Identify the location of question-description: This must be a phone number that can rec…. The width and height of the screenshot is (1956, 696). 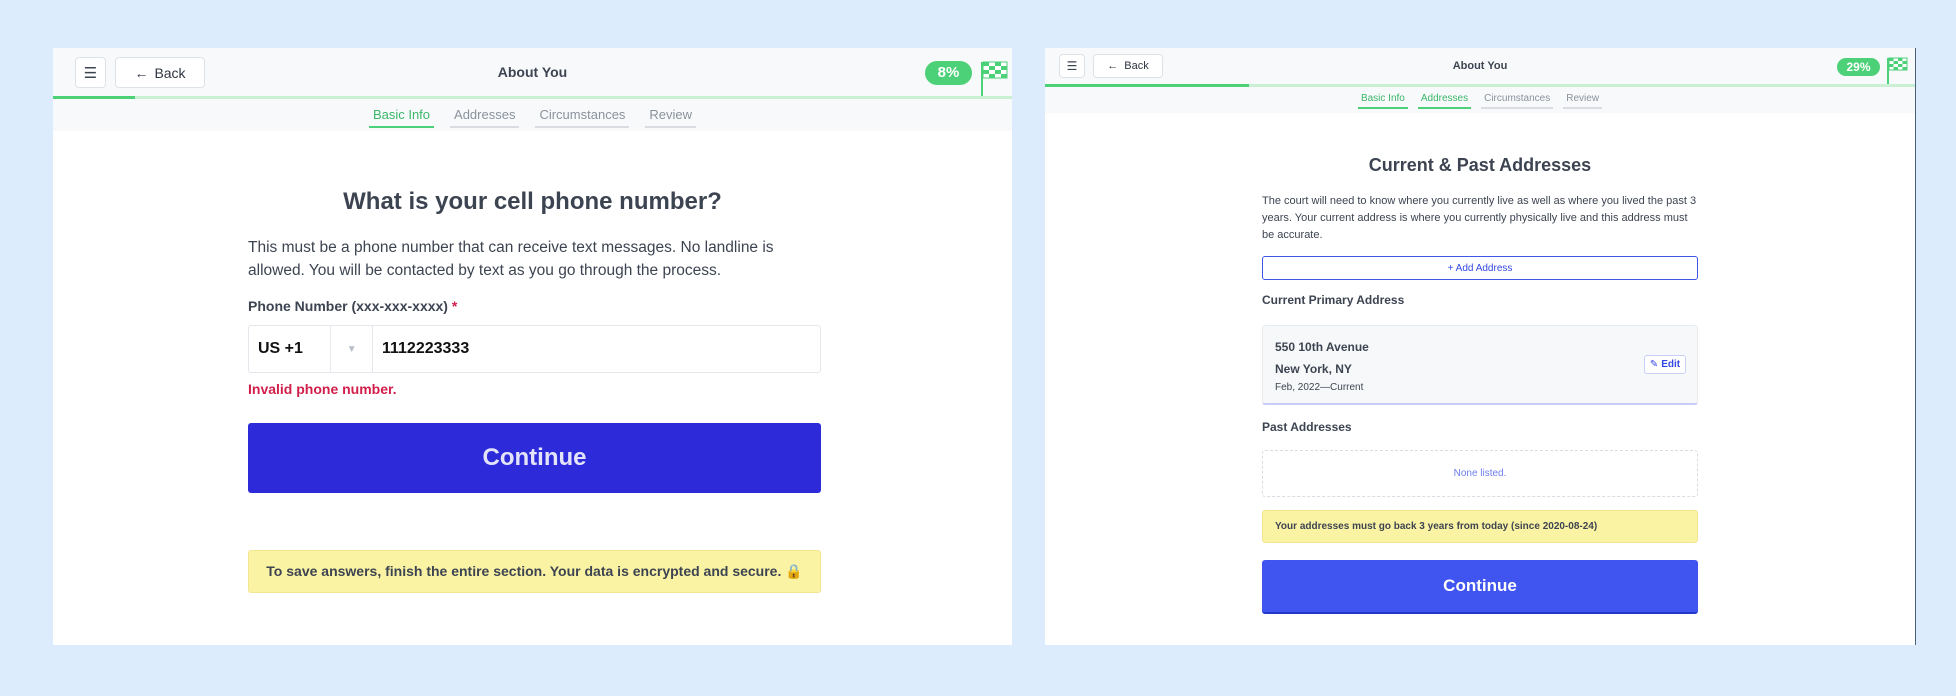
(511, 259).